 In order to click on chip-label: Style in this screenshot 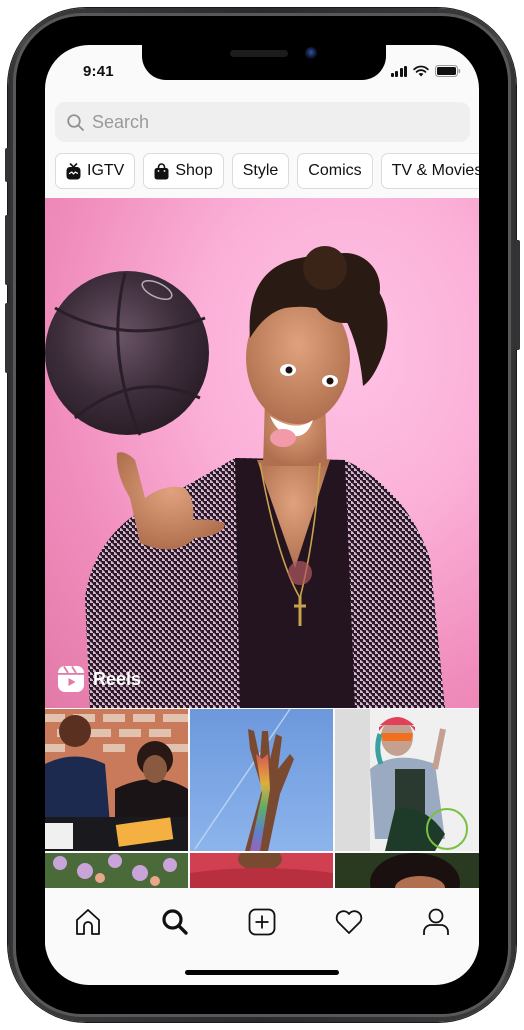, I will do `click(260, 170)`.